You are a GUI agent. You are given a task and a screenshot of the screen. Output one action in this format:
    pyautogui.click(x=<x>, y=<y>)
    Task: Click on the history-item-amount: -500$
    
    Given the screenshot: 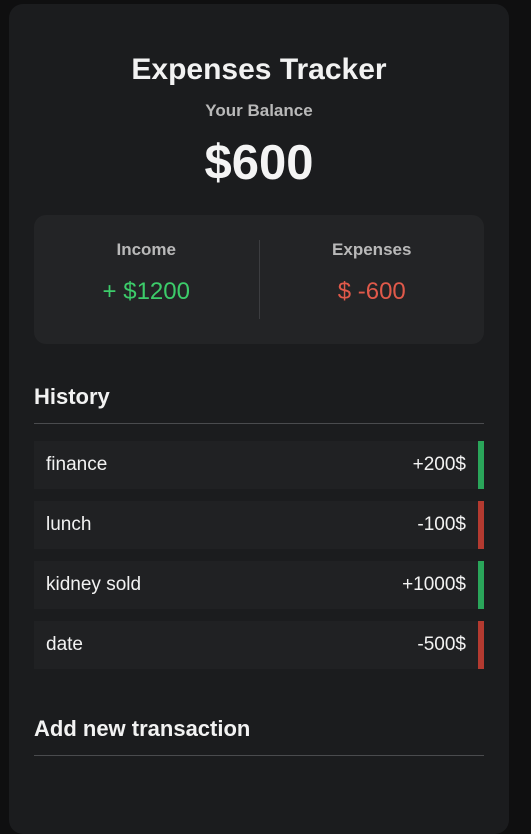 What is the action you would take?
    pyautogui.click(x=441, y=644)
    